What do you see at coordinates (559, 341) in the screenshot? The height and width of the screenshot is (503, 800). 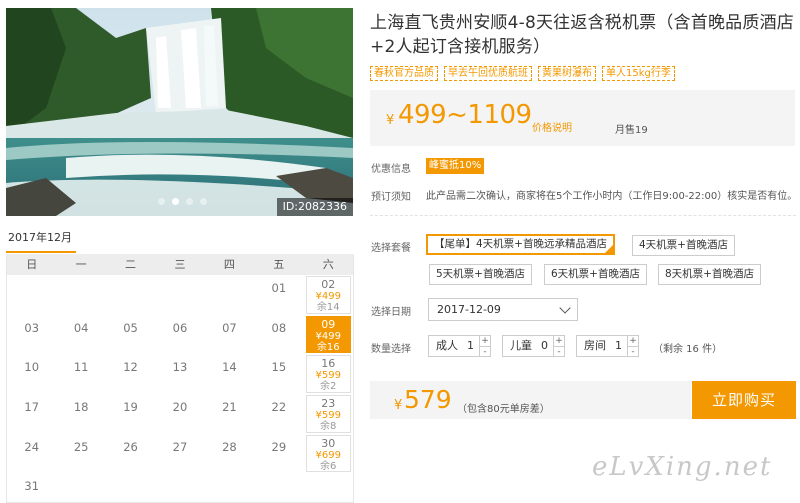 I see `child-plus-button: +` at bounding box center [559, 341].